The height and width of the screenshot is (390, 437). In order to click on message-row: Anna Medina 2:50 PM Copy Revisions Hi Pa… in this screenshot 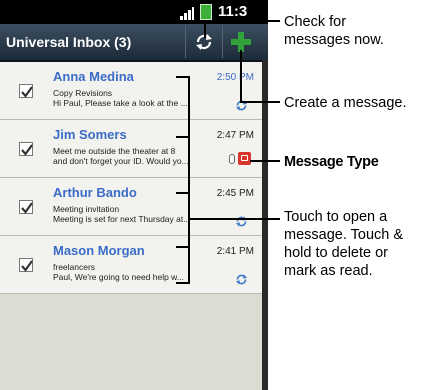, I will do `click(134, 91)`.